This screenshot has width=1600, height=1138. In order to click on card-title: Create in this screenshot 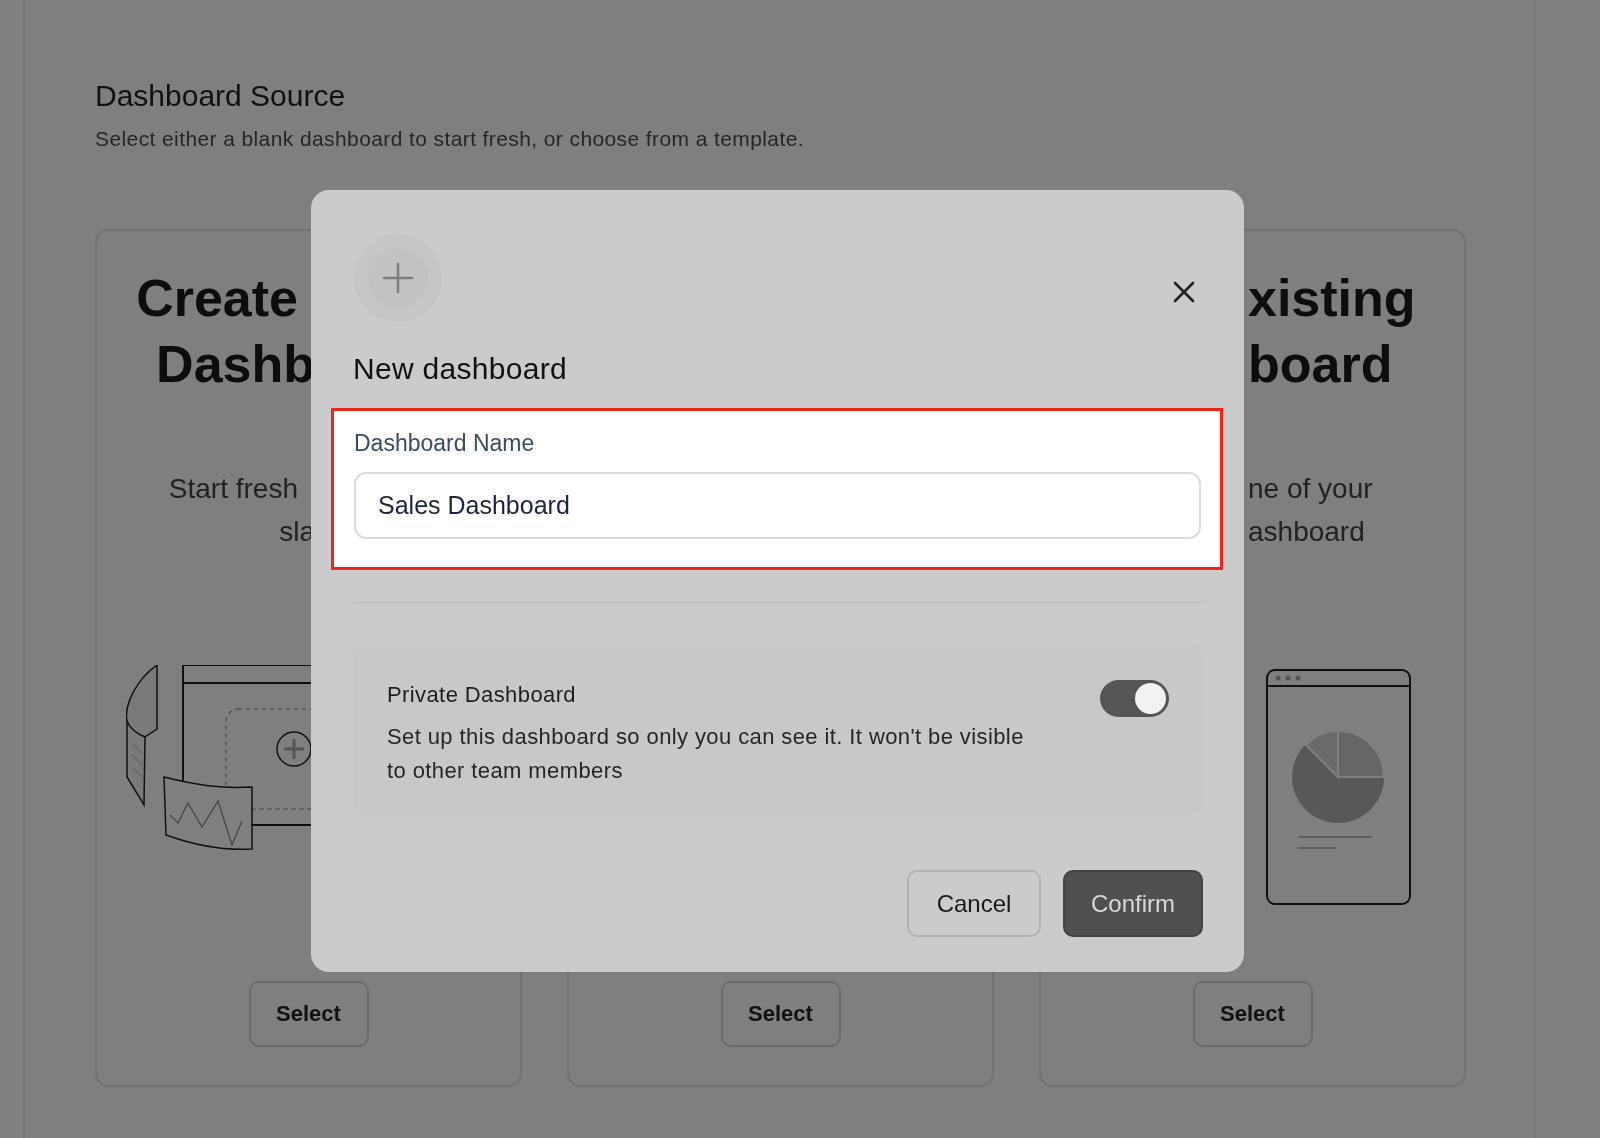, I will do `click(216, 298)`.